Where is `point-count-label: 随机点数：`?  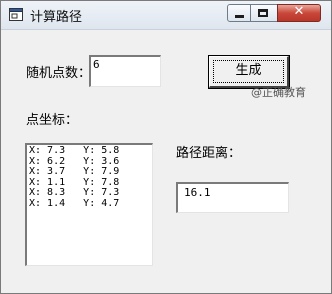 point-count-label: 随机点数： is located at coordinates (59, 73).